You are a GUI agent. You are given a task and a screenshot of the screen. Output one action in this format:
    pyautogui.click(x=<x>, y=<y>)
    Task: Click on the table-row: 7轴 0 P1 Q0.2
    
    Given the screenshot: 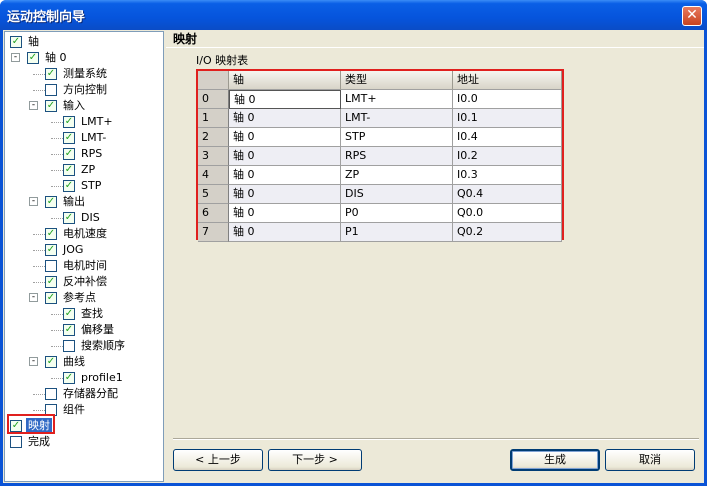 What is the action you would take?
    pyautogui.click(x=380, y=232)
    